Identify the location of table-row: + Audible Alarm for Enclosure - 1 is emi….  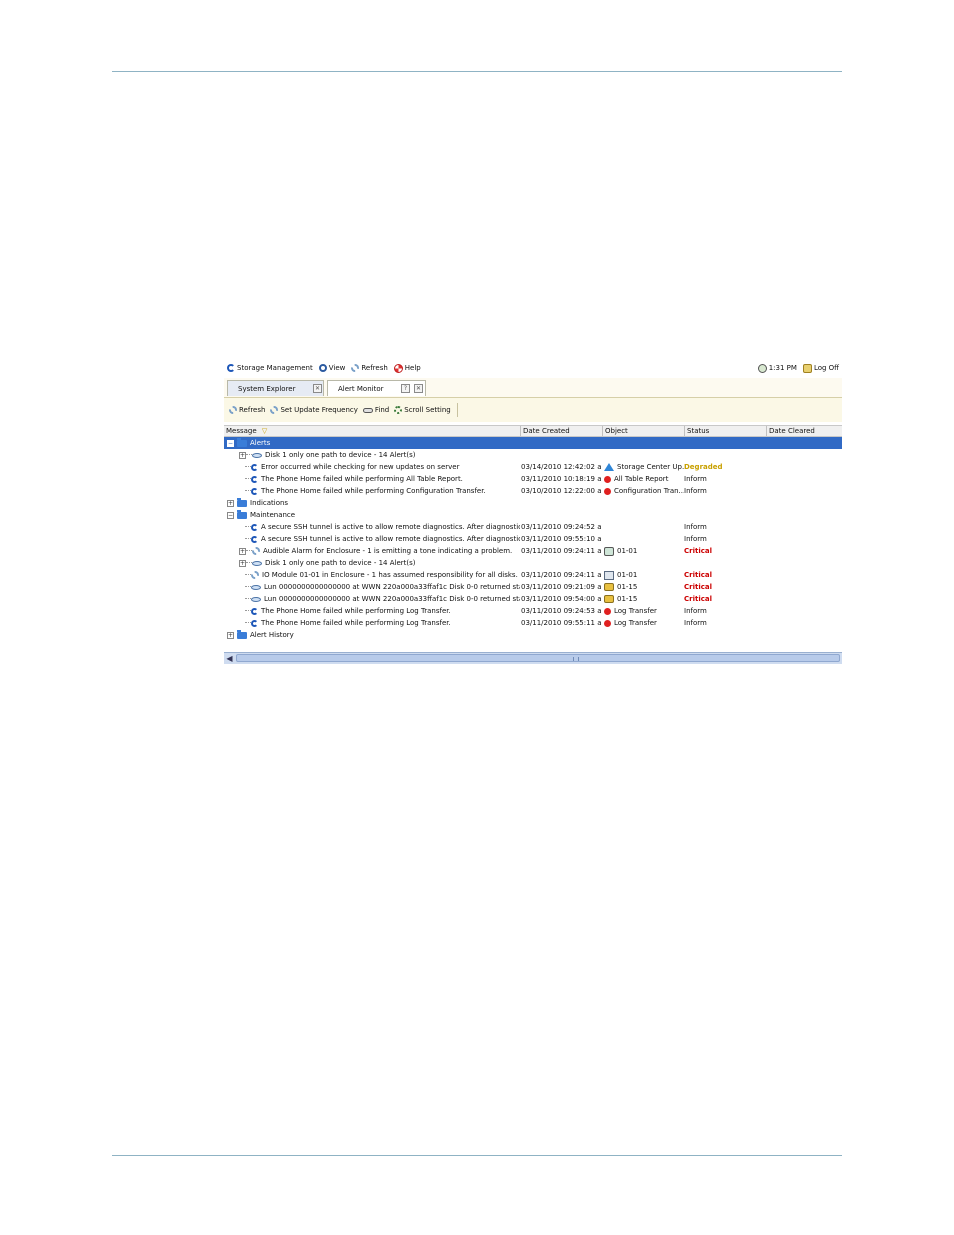
(533, 551).